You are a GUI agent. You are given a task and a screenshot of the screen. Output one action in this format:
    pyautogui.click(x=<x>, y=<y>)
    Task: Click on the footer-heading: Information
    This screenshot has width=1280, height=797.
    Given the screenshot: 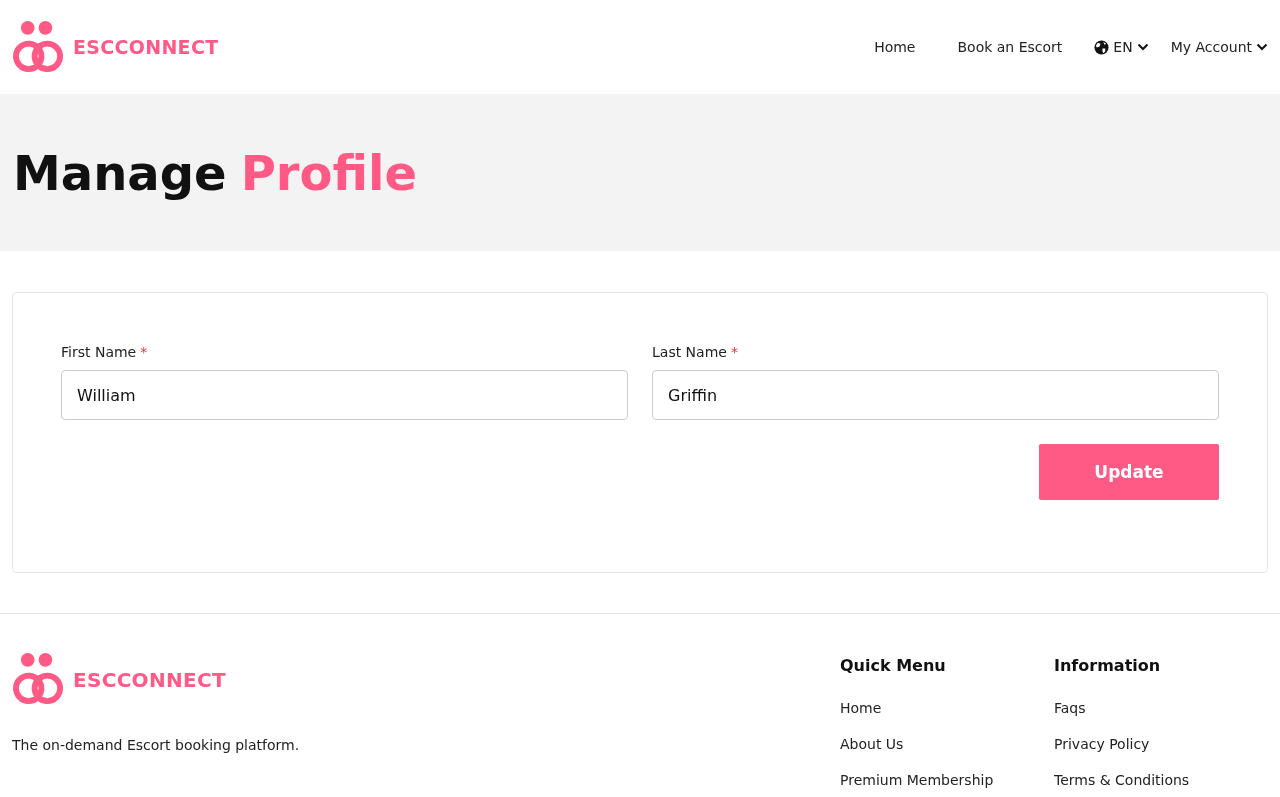 What is the action you would take?
    pyautogui.click(x=1108, y=665)
    